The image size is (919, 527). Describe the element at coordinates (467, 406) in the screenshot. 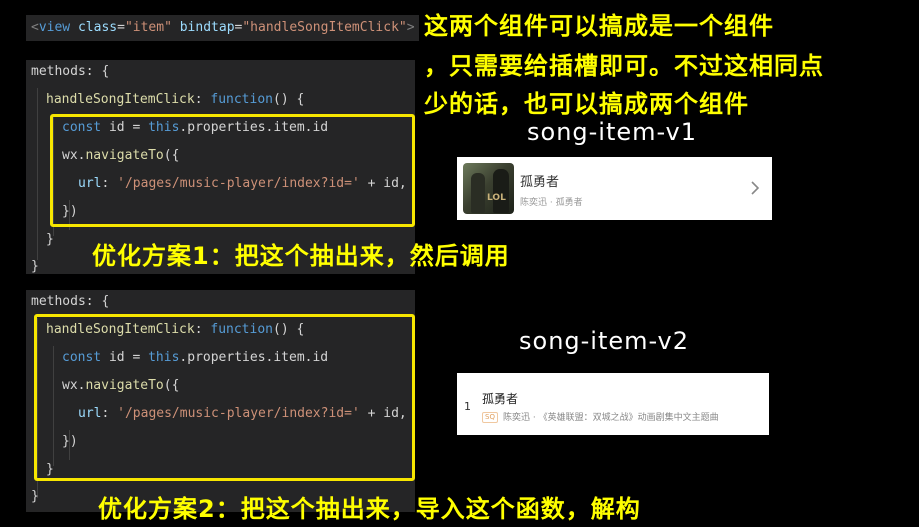

I see `song-index: 1` at that location.